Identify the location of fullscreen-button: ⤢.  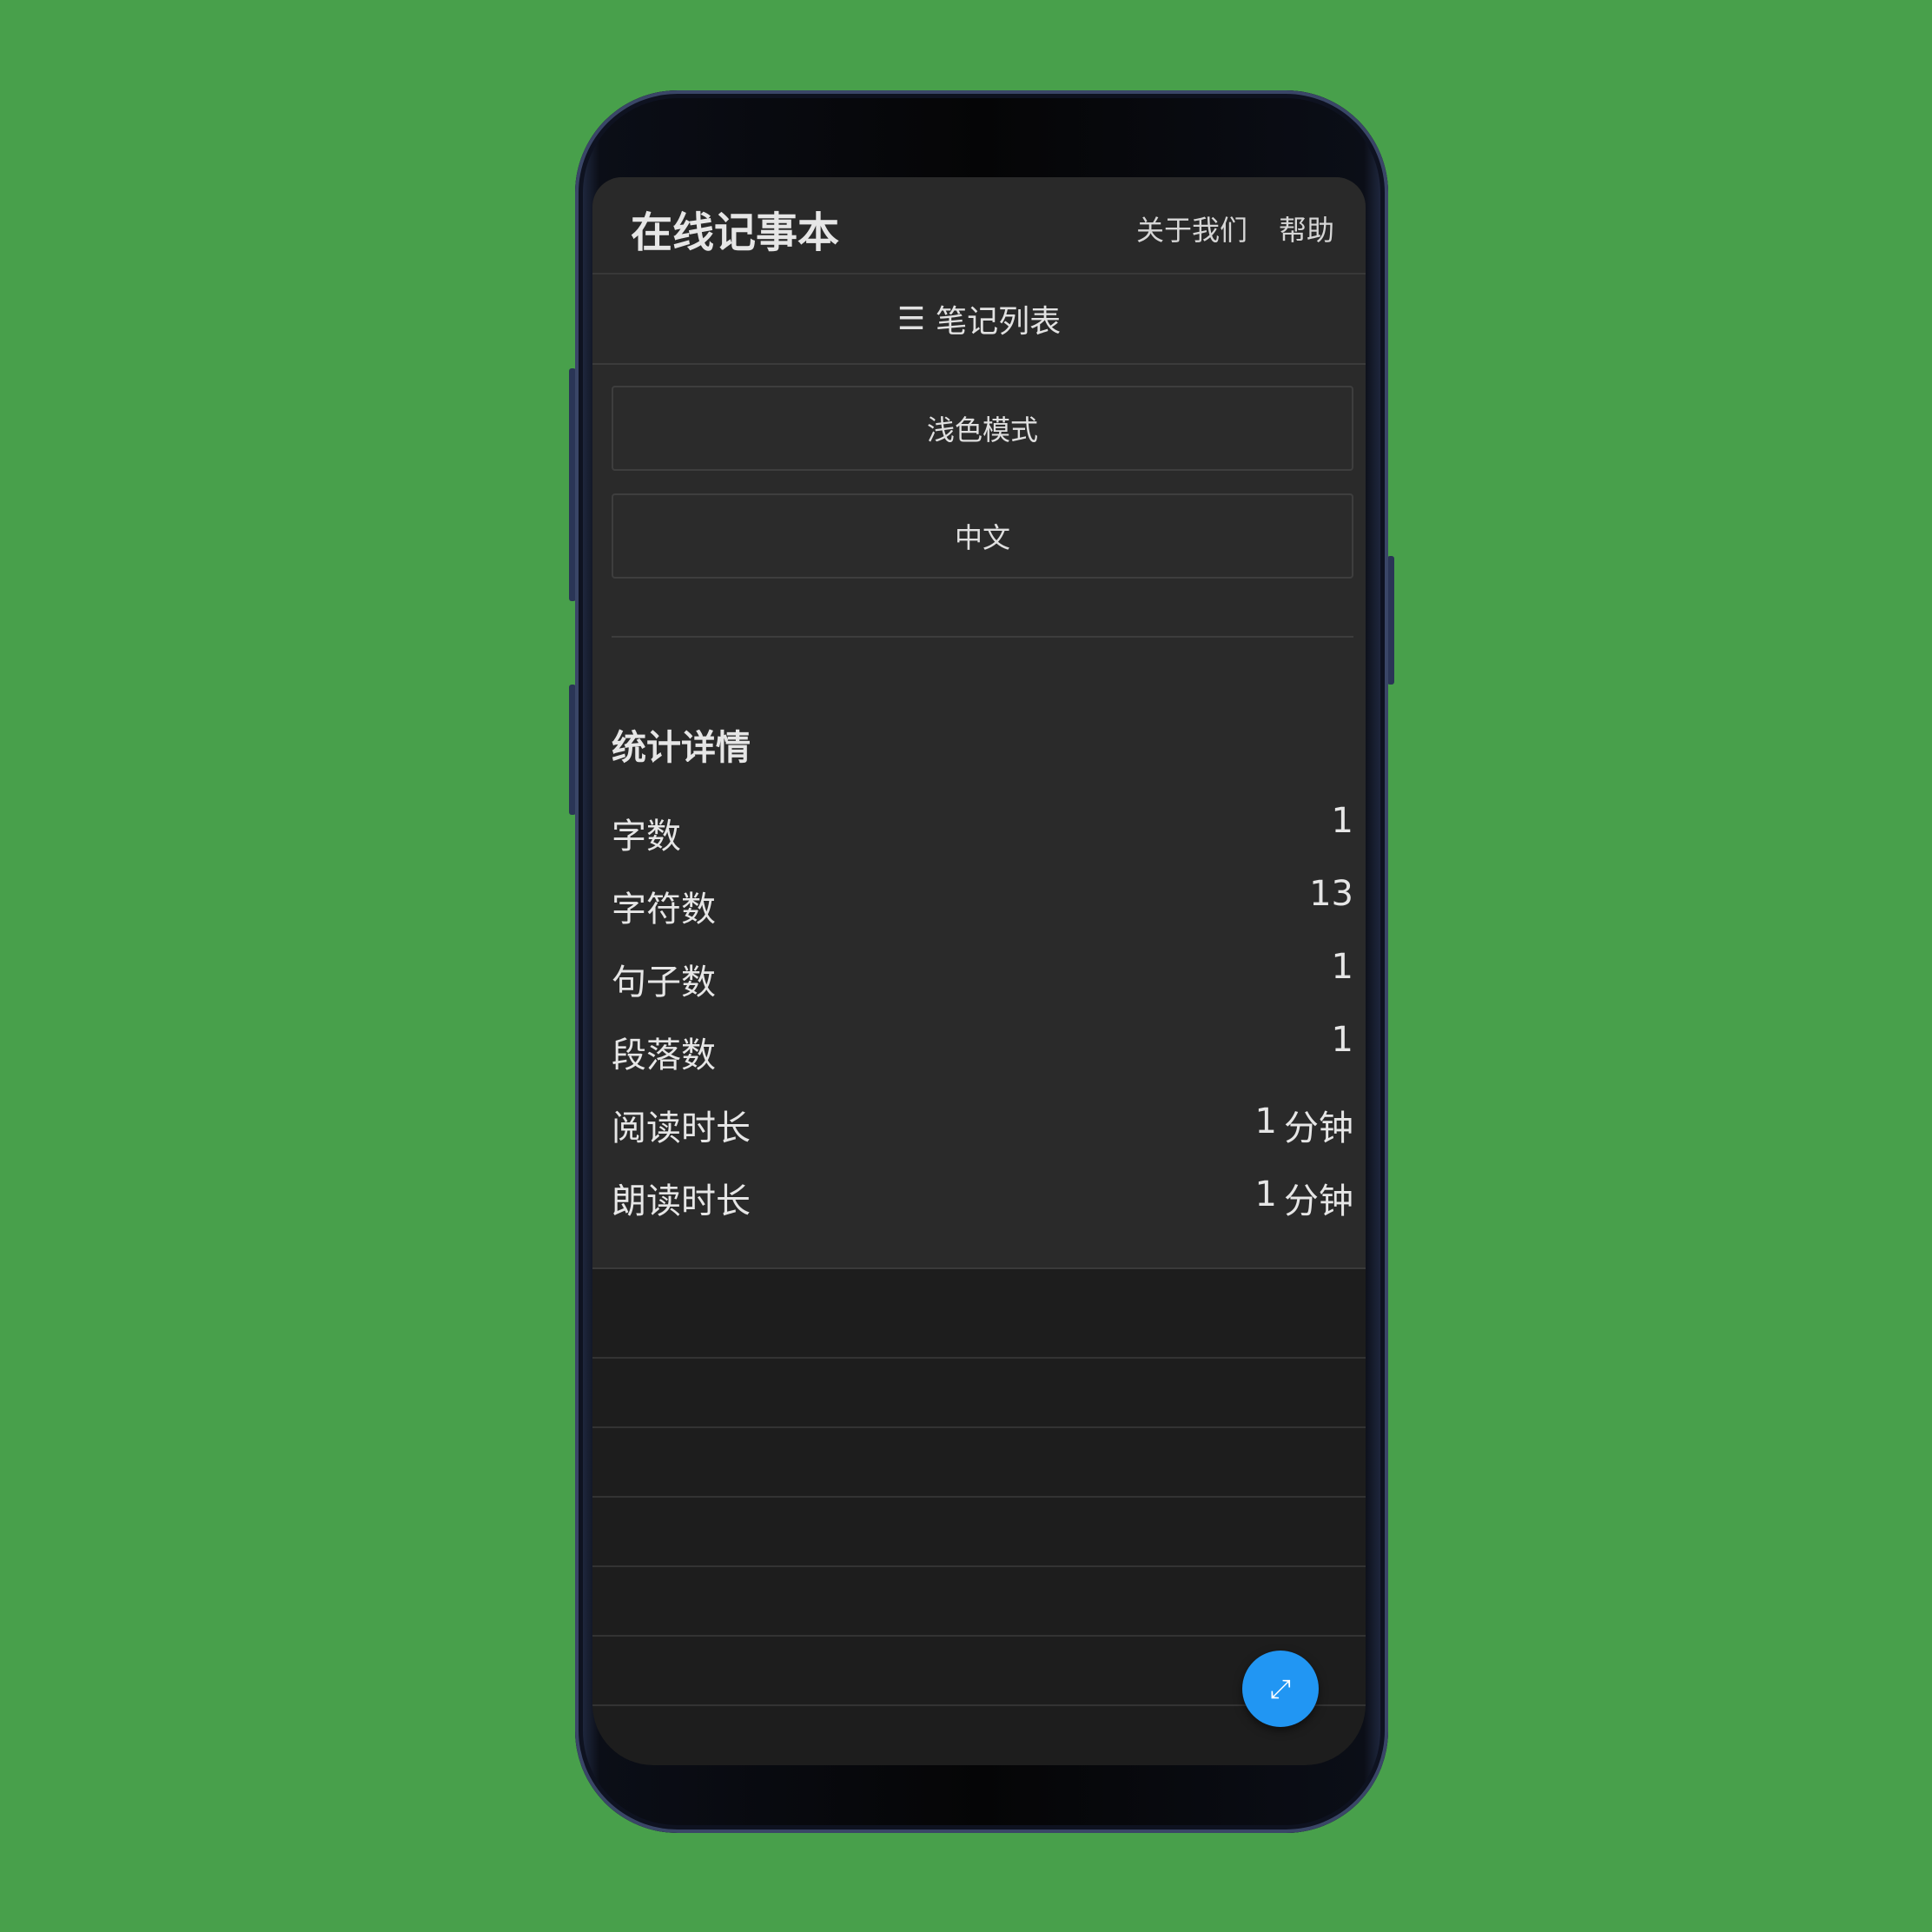
(1281, 1689).